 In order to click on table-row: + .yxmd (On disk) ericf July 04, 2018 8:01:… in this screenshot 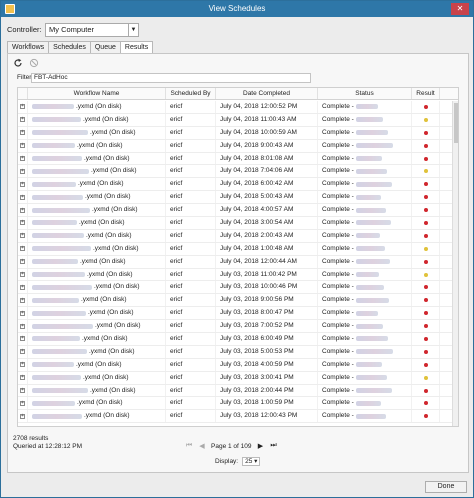, I will do `click(238, 159)`.